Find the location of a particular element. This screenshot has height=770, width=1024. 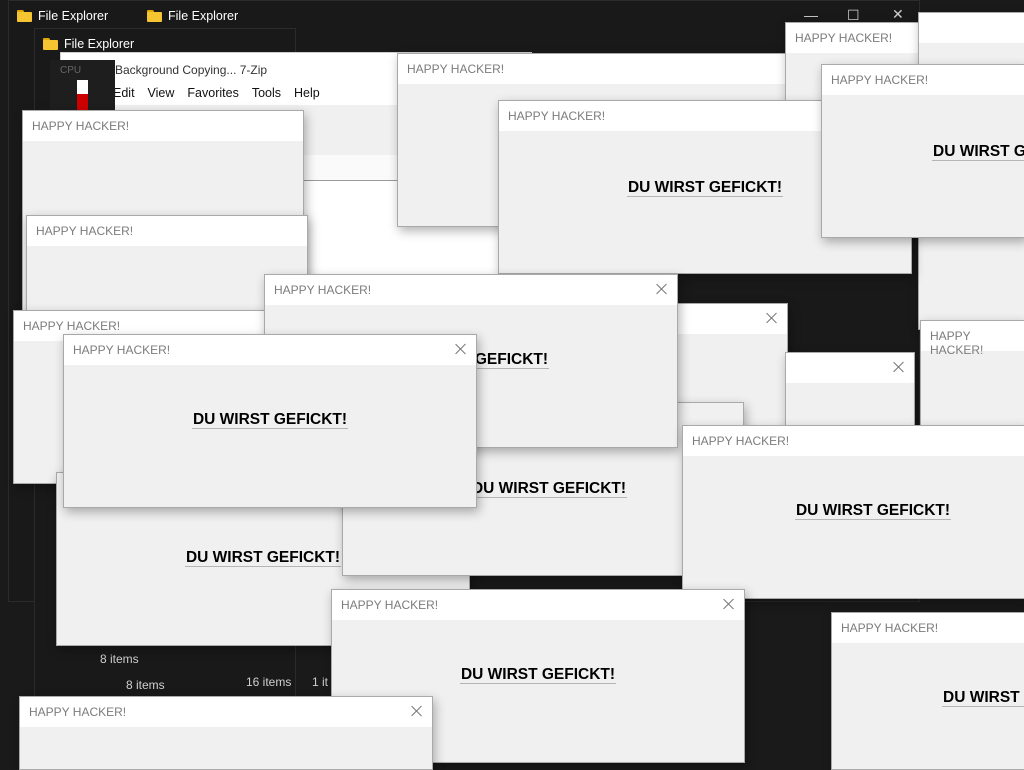

zip-window-title: Background Copying... 7-Zip is located at coordinates (191, 70).